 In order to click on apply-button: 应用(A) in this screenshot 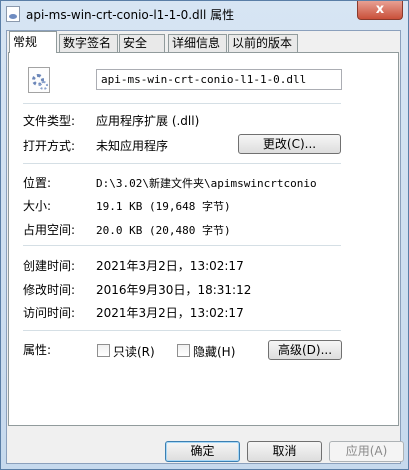, I will do `click(366, 451)`.